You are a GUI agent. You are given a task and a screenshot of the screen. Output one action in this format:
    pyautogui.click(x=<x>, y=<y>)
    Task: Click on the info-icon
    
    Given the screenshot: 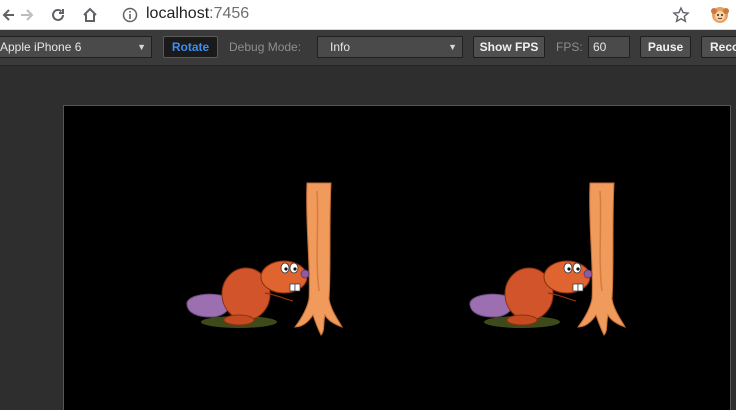 What is the action you would take?
    pyautogui.click(x=130, y=15)
    